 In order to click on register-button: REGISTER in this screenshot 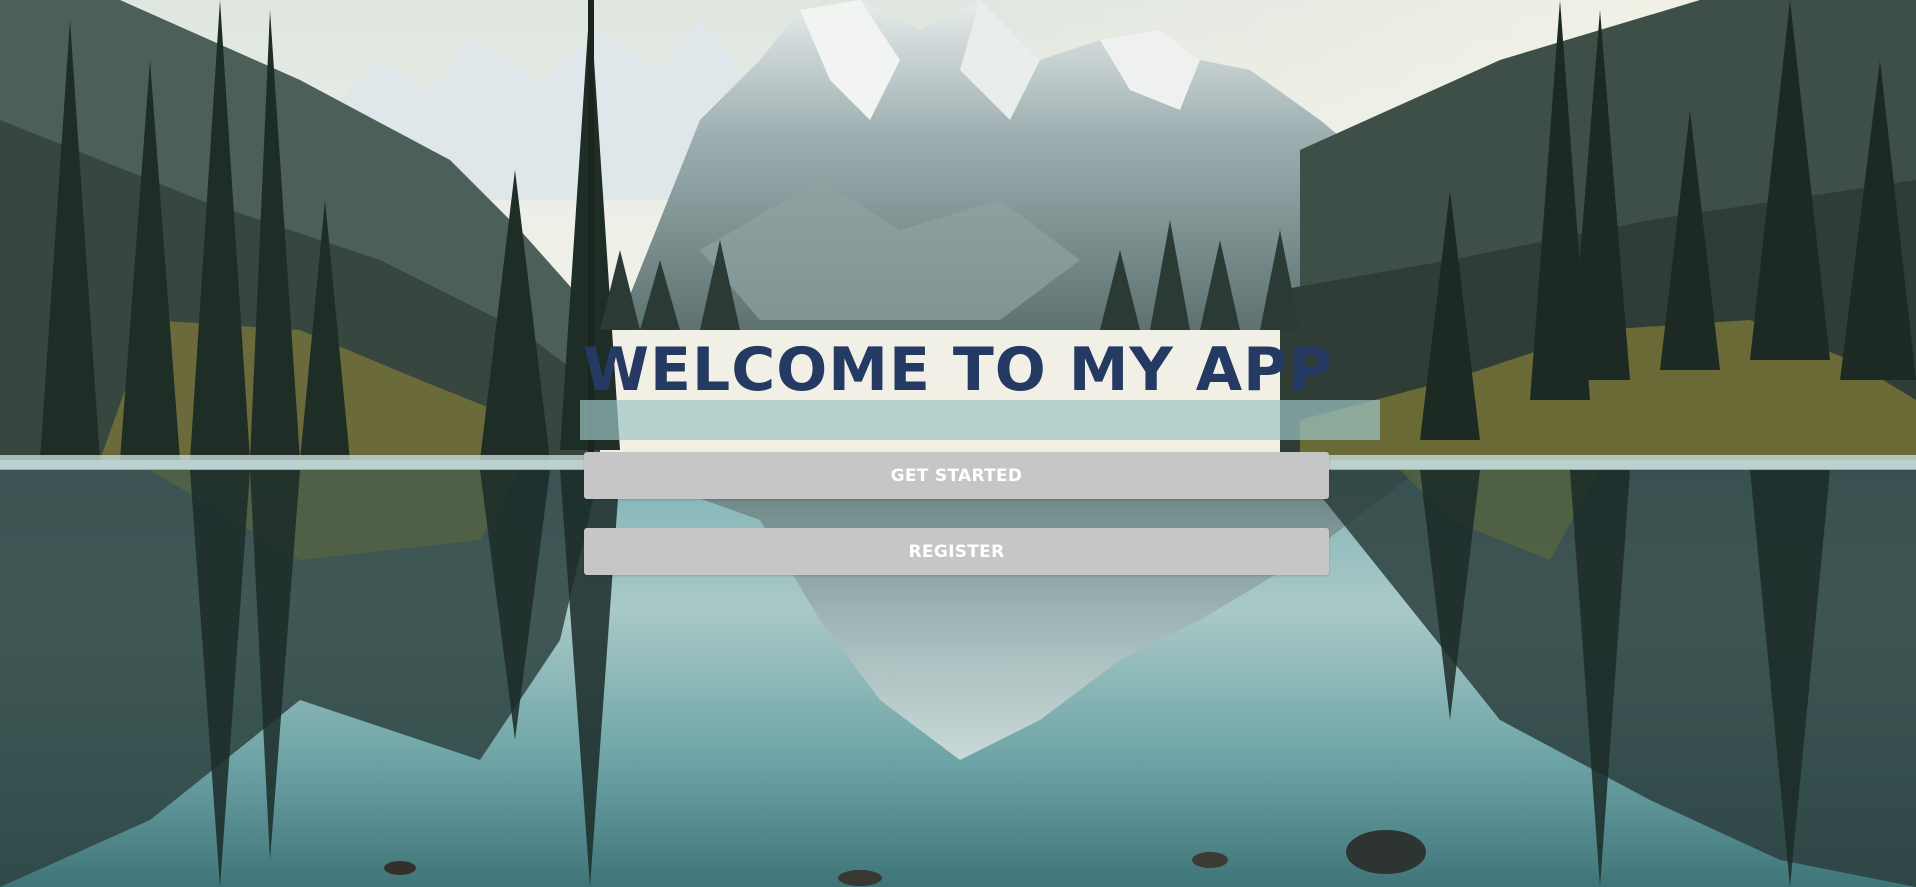, I will do `click(956, 551)`.